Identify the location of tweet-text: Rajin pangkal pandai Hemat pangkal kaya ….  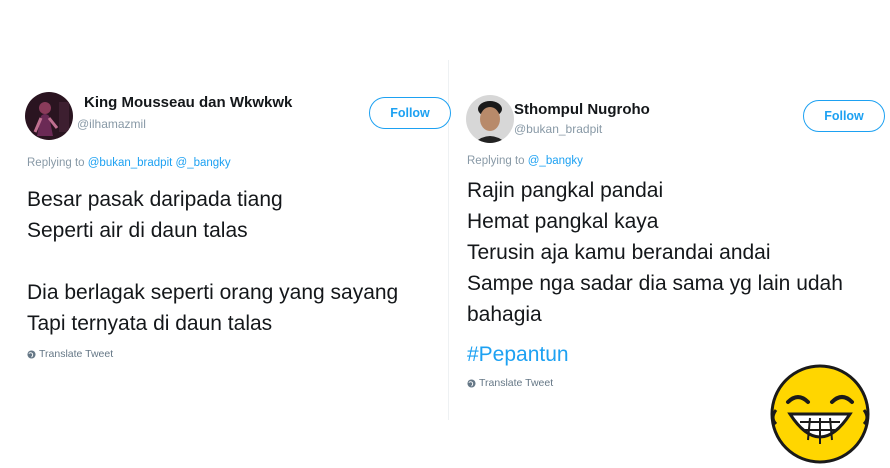
(655, 252).